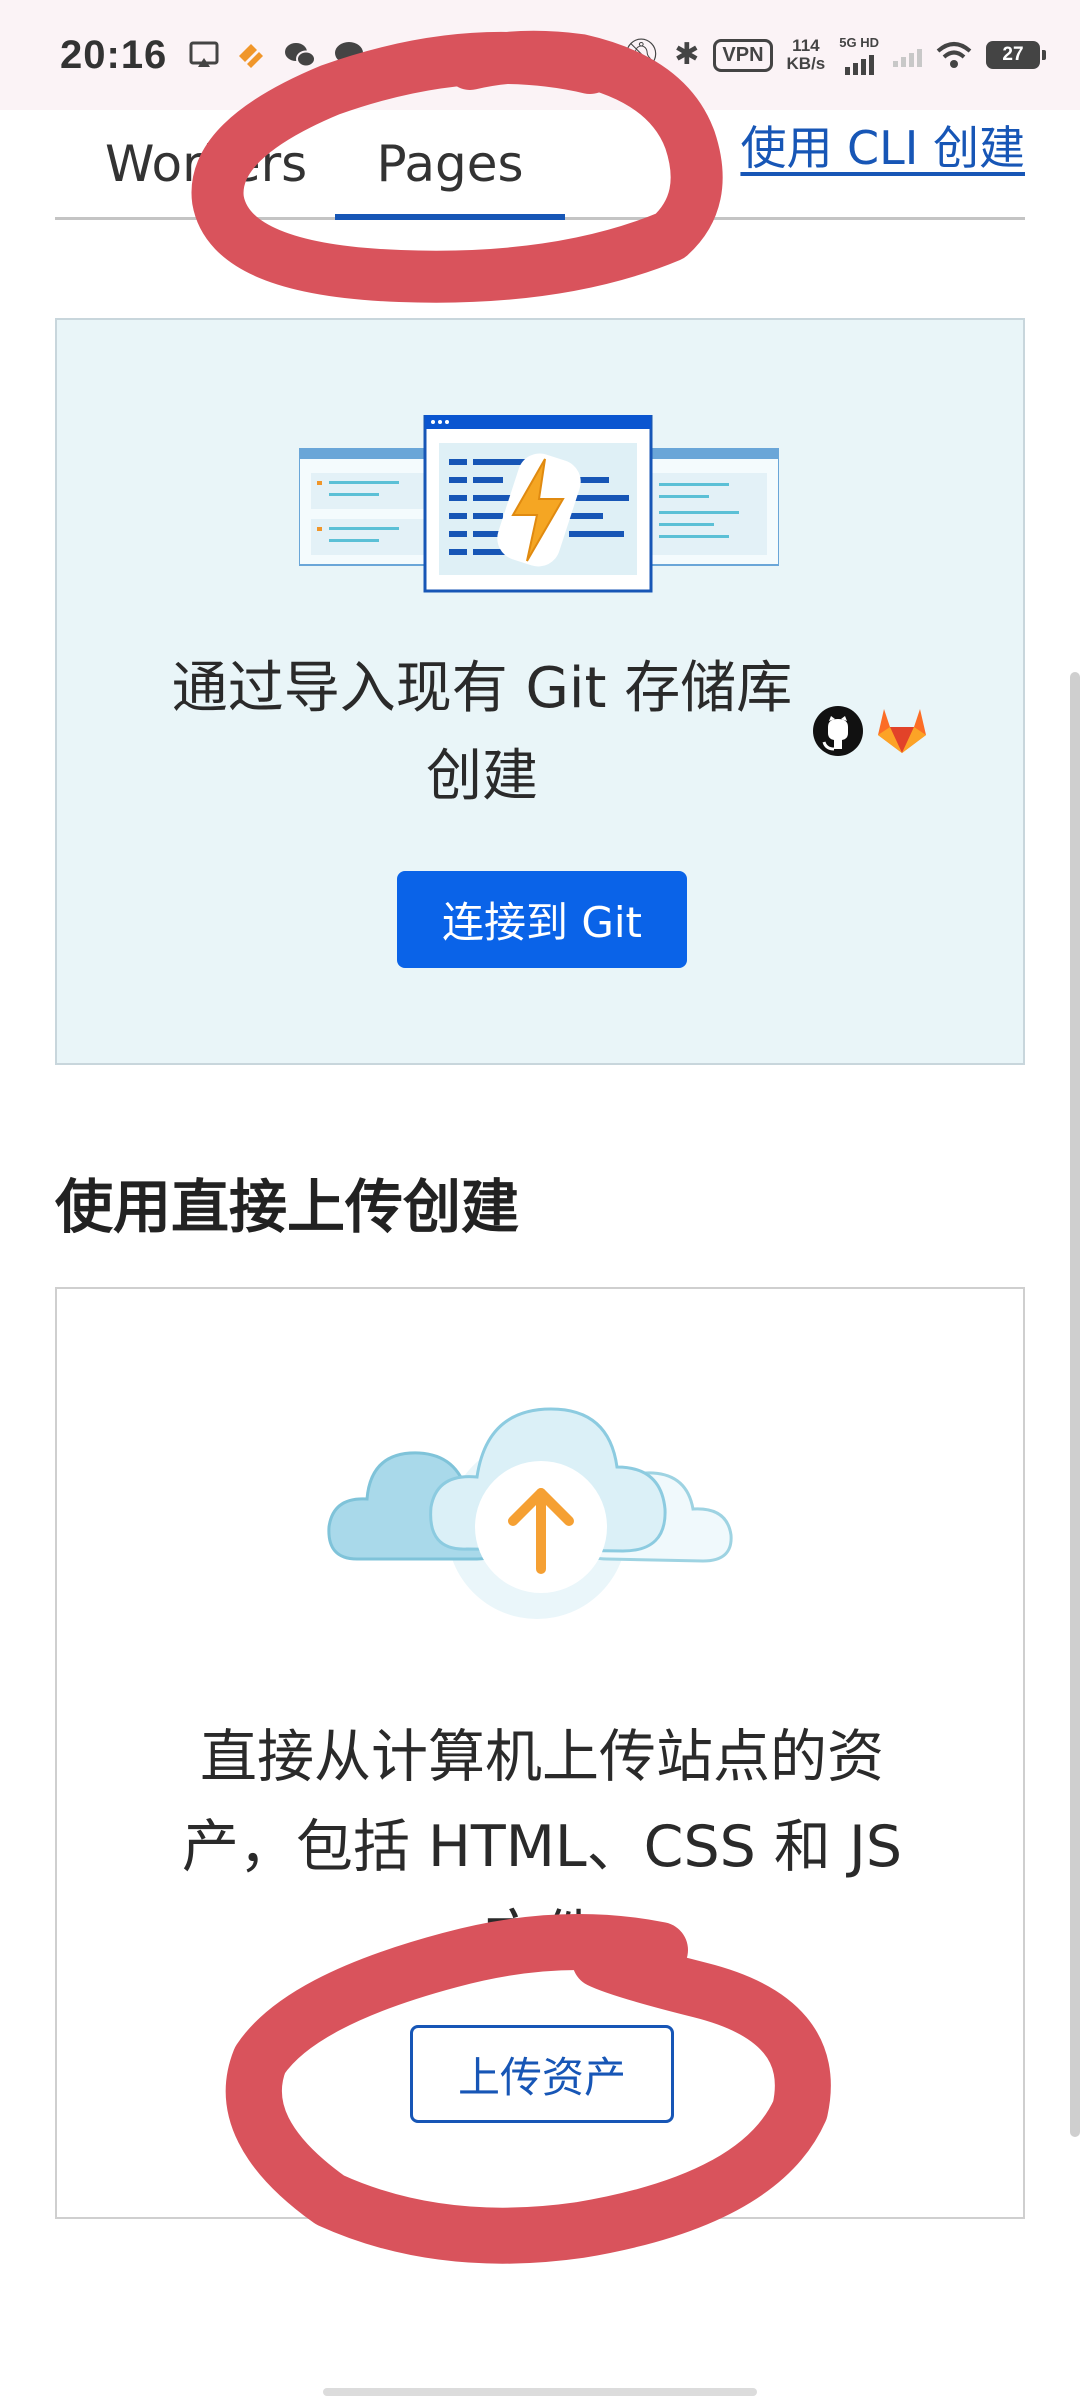  I want to click on battery-icon: 27, so click(1016, 55).